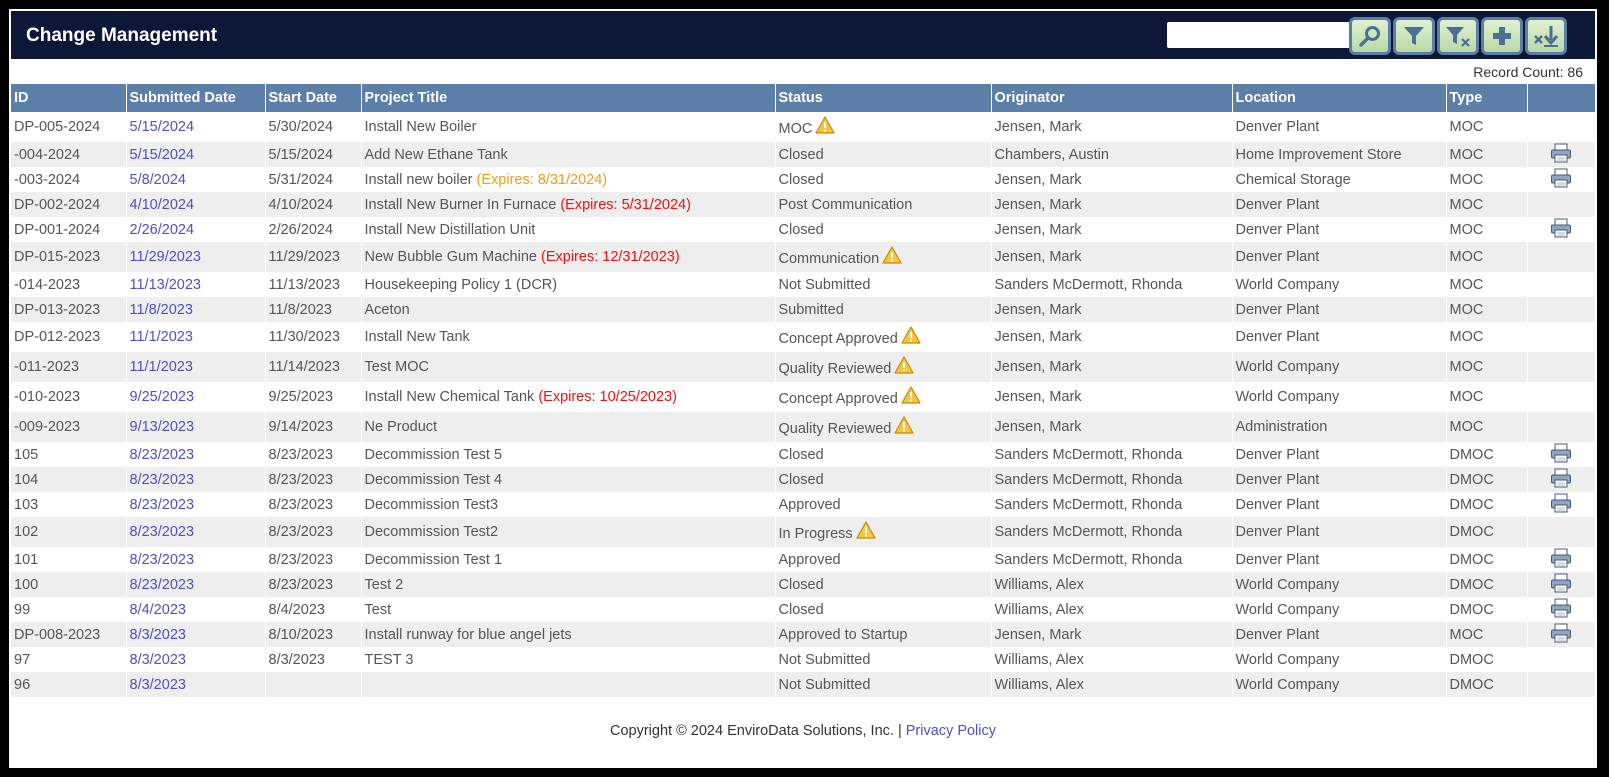  What do you see at coordinates (567, 229) in the screenshot?
I see `cell-project-title: Install New Distillation Unit` at bounding box center [567, 229].